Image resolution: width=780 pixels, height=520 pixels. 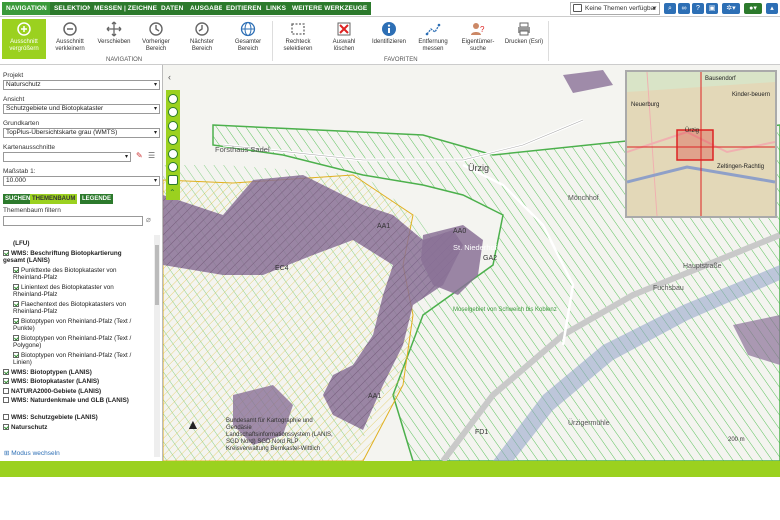 I want to click on place-niederhof: St. Niederhof, so click(x=475, y=247).